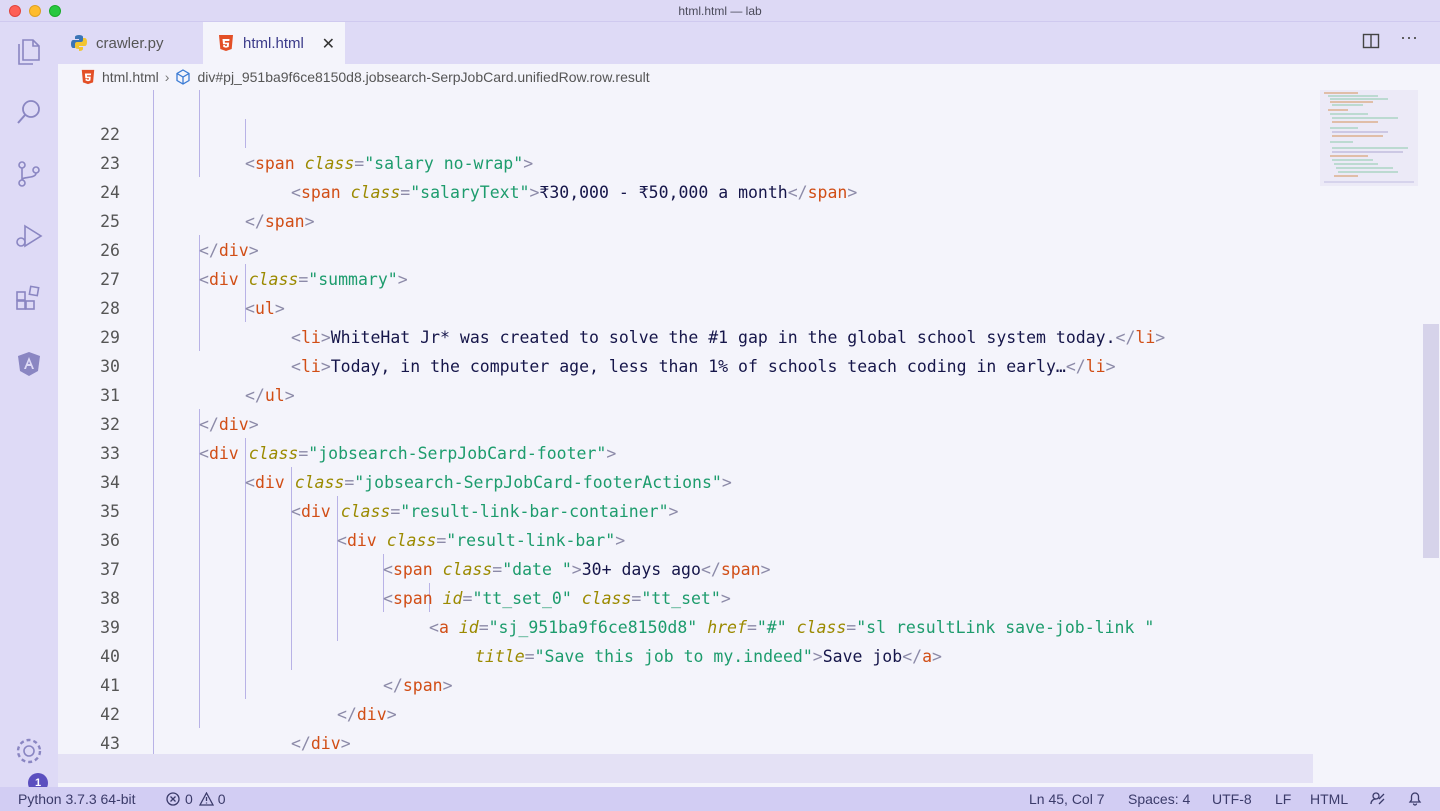 This screenshot has width=1440, height=811. I want to click on code-line: 25 </div>, so click(708, 219).